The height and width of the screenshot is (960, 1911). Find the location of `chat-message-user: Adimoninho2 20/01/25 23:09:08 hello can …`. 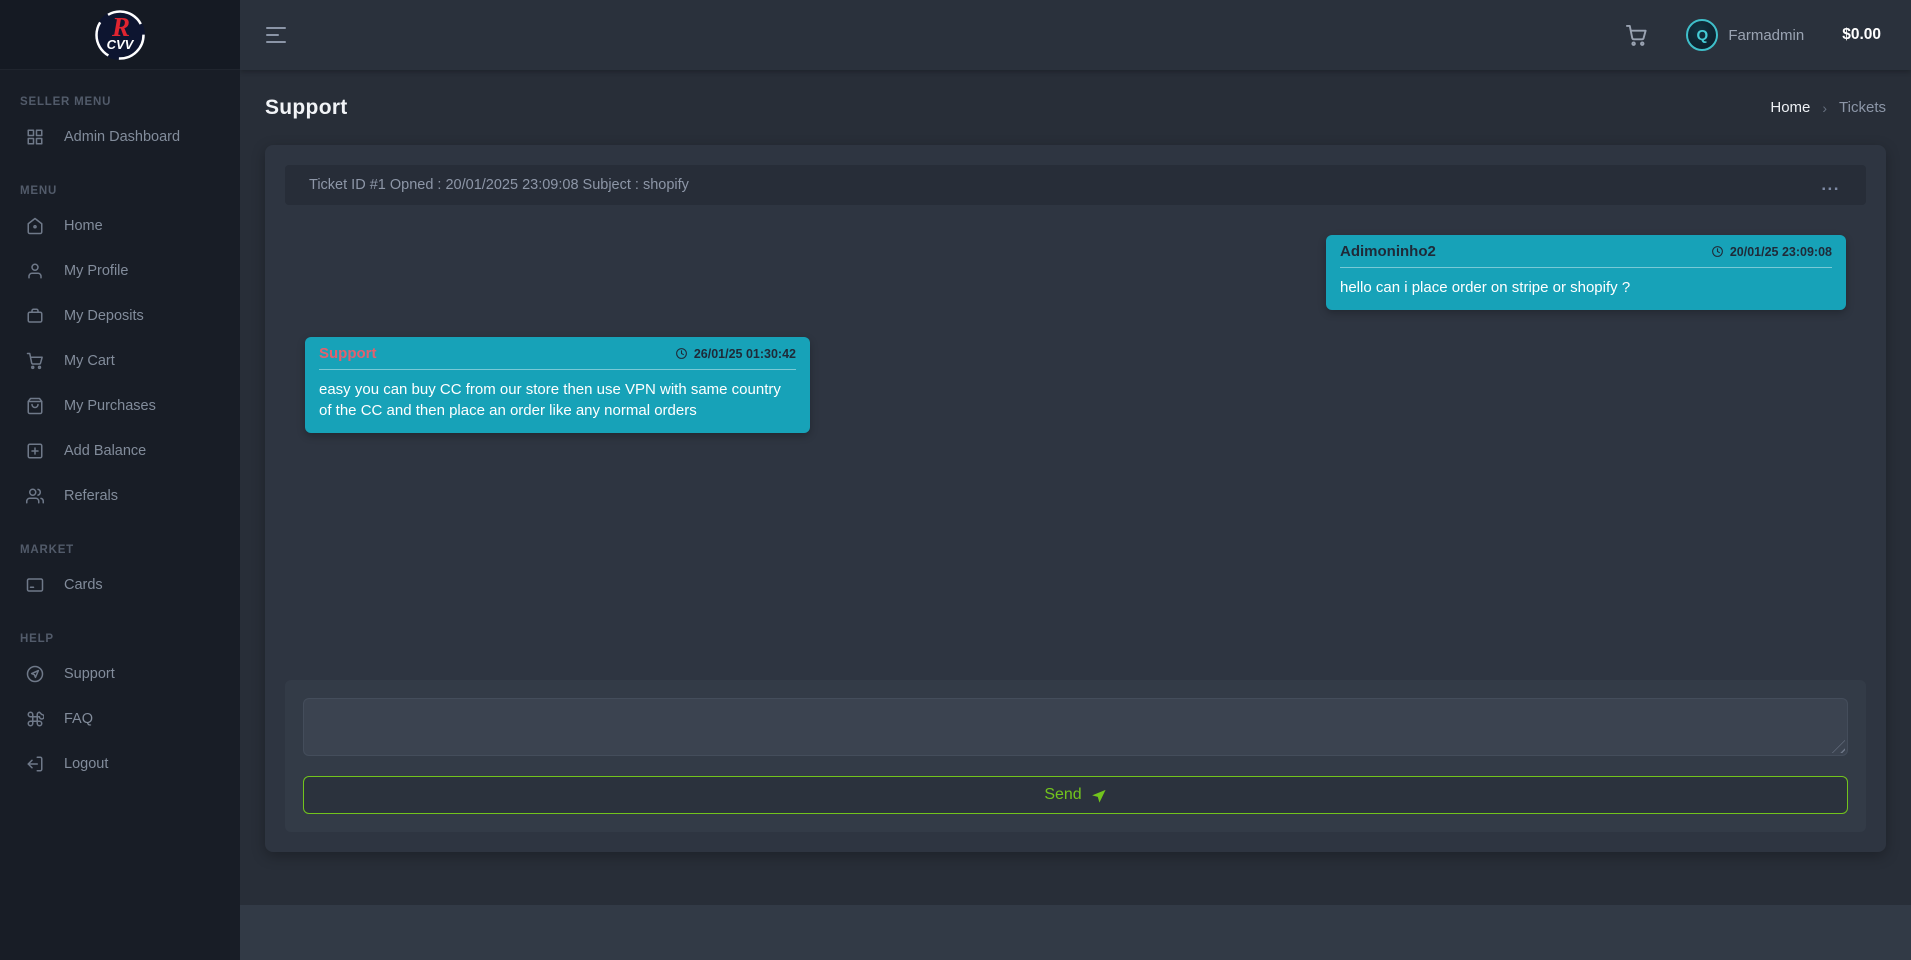

chat-message-user: Adimoninho2 20/01/25 23:09:08 hello can … is located at coordinates (1586, 272).